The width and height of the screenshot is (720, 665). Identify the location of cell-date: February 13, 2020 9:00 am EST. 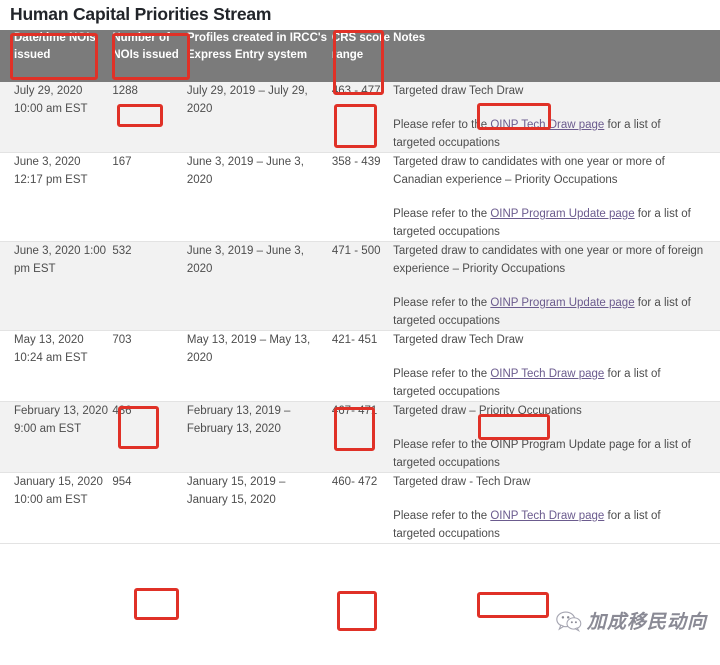
(61, 420).